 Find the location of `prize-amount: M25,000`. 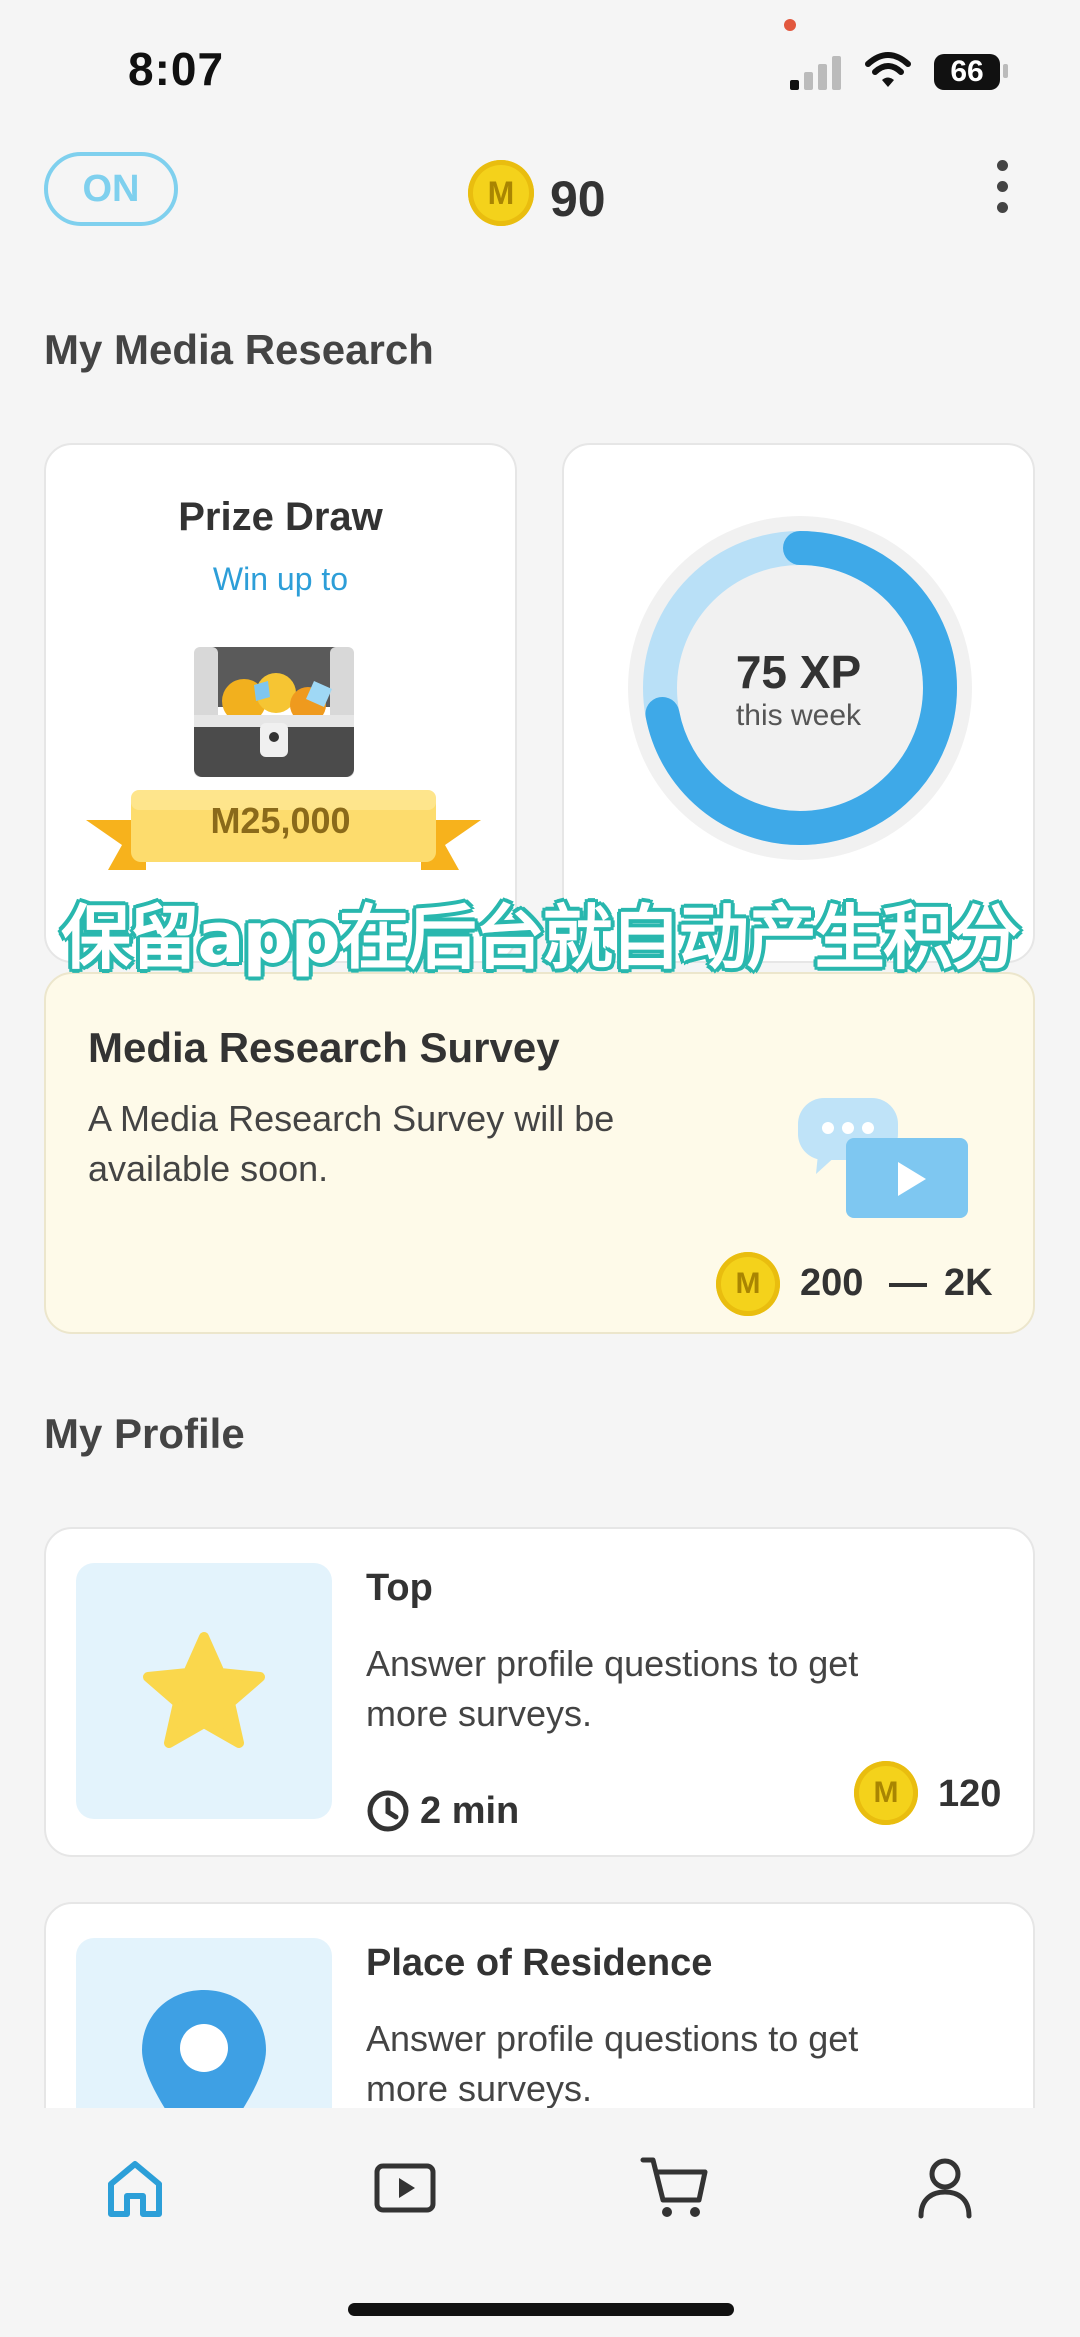

prize-amount: M25,000 is located at coordinates (280, 820).